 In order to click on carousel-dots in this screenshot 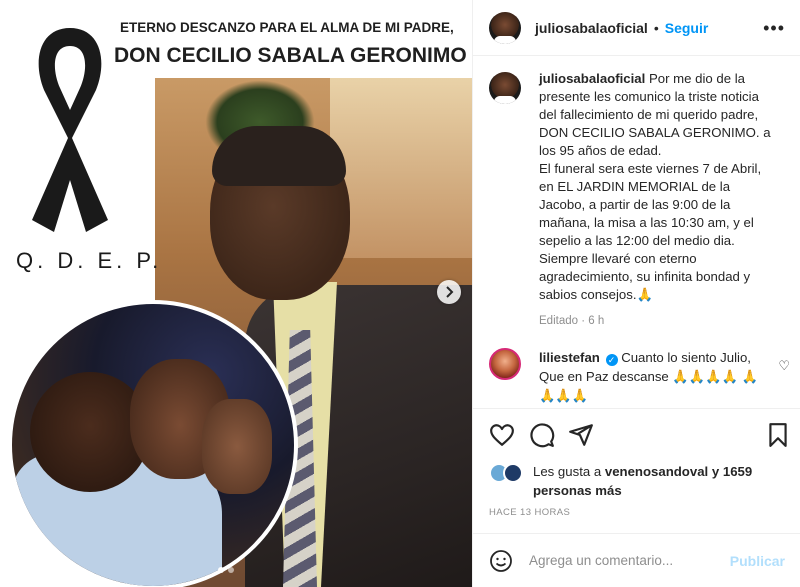, I will do `click(226, 570)`.